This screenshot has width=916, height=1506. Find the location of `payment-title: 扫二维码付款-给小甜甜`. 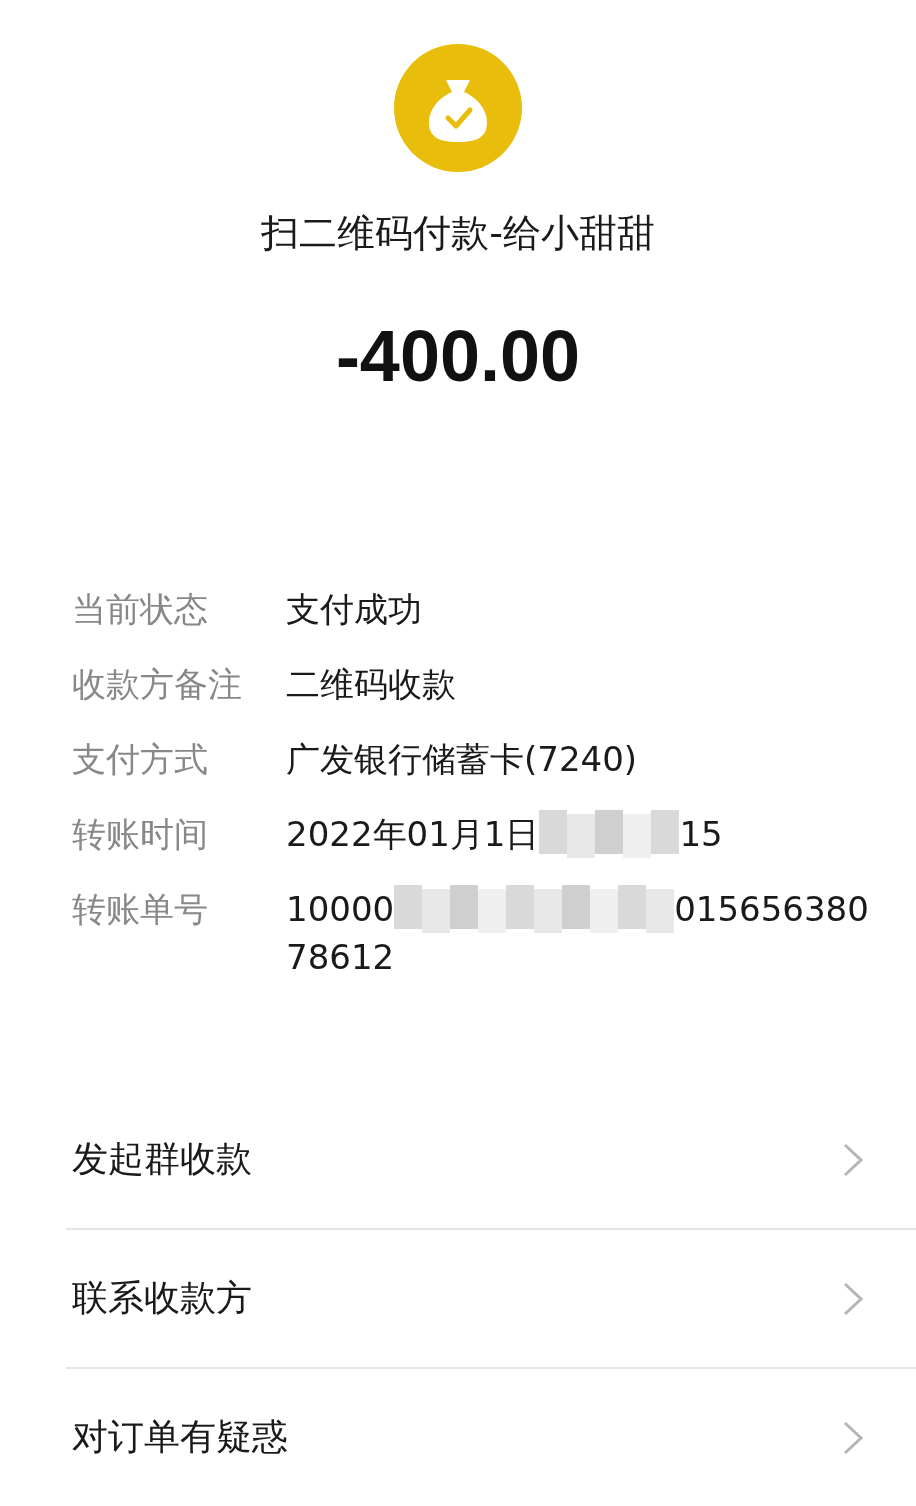

payment-title: 扫二维码付款-给小甜甜 is located at coordinates (458, 233).